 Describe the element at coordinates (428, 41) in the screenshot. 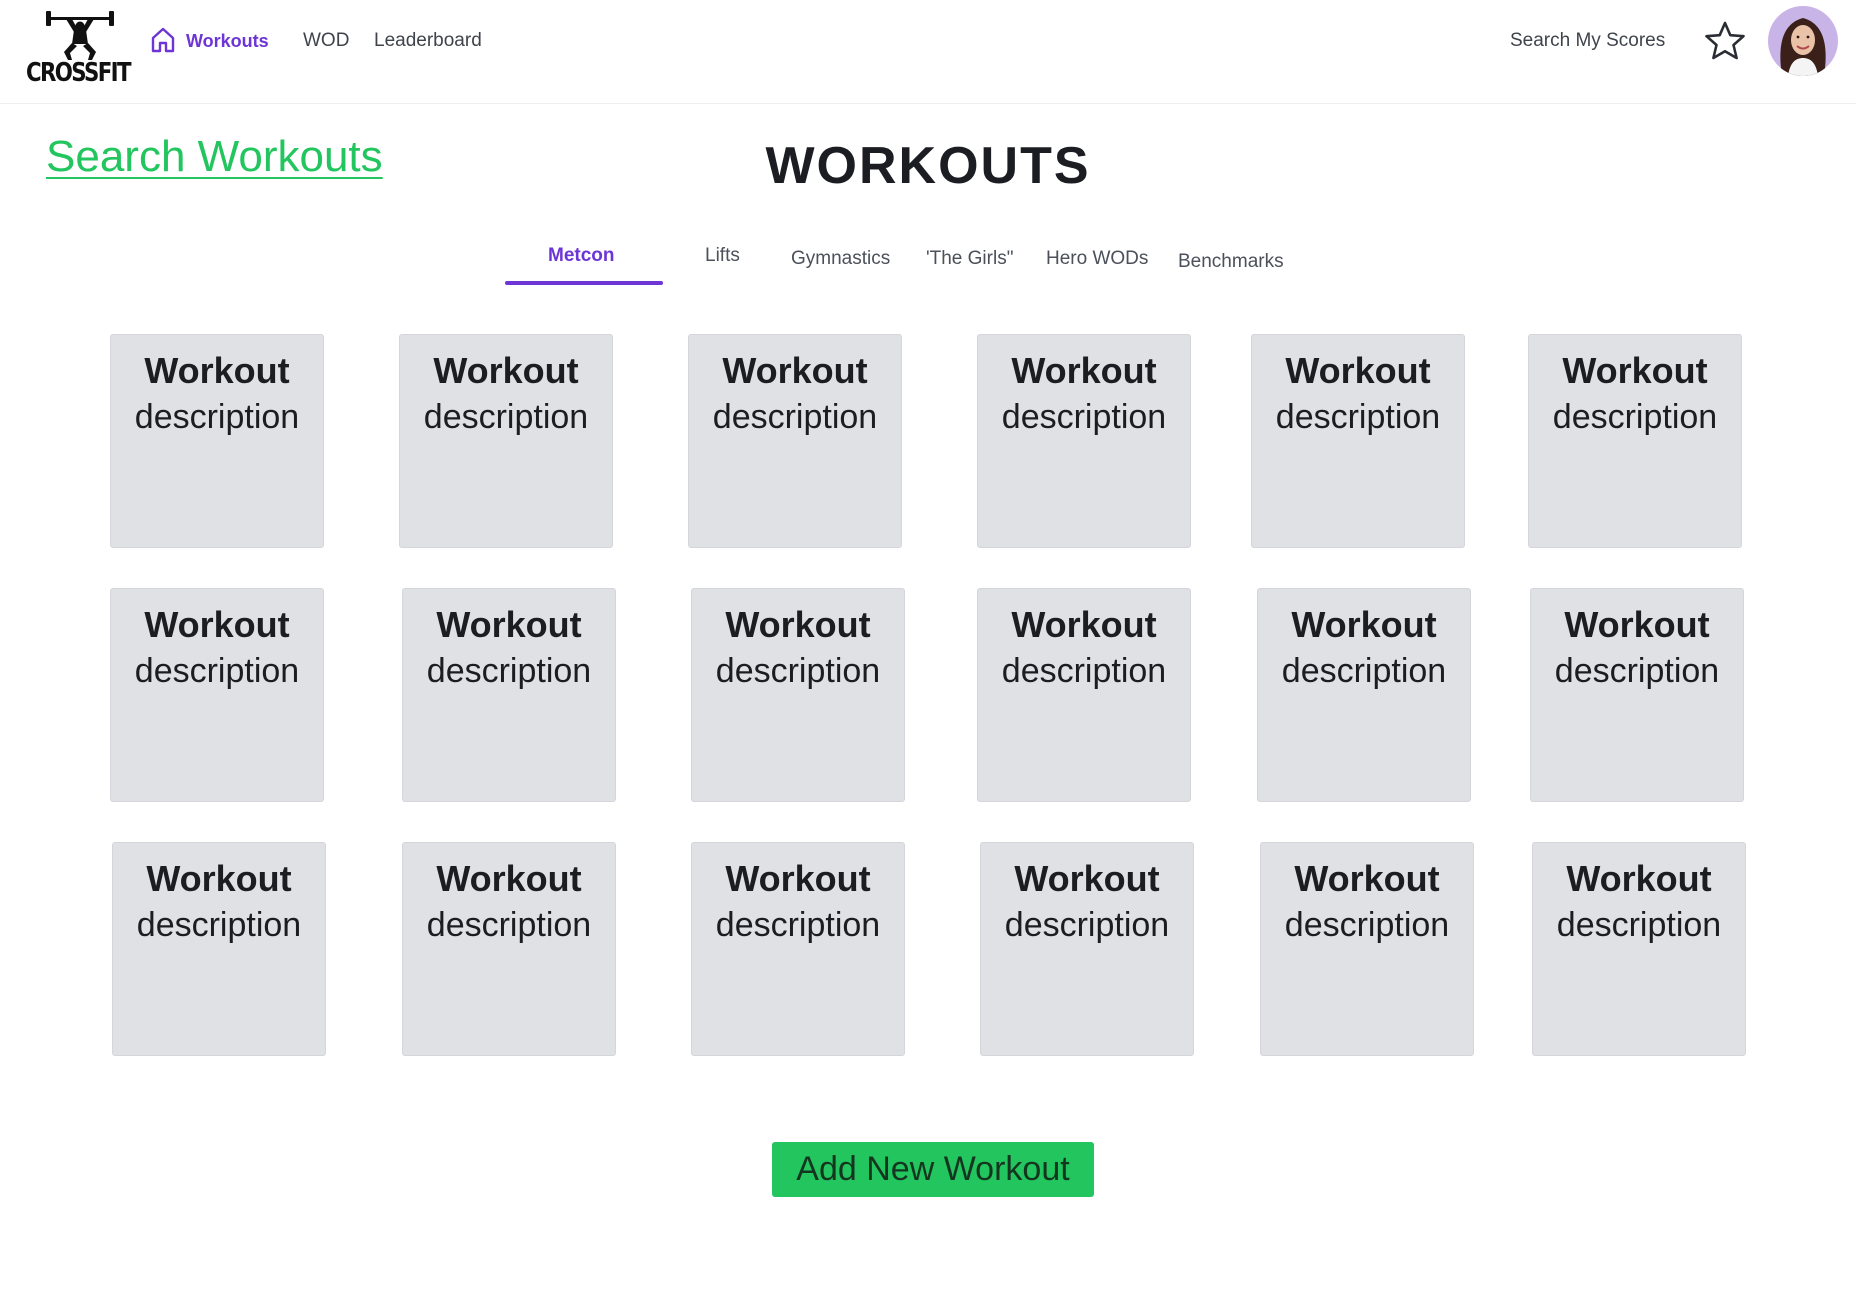

I see `nav-item-leaderboard: Leaderboard` at that location.